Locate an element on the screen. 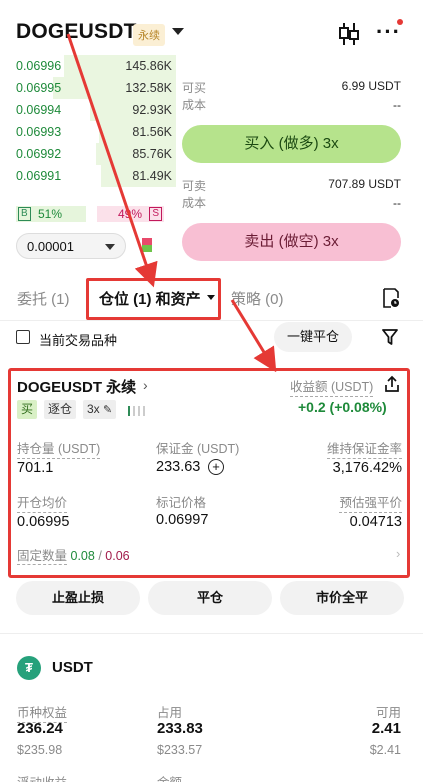  margin-value: 233.63 is located at coordinates (178, 467).